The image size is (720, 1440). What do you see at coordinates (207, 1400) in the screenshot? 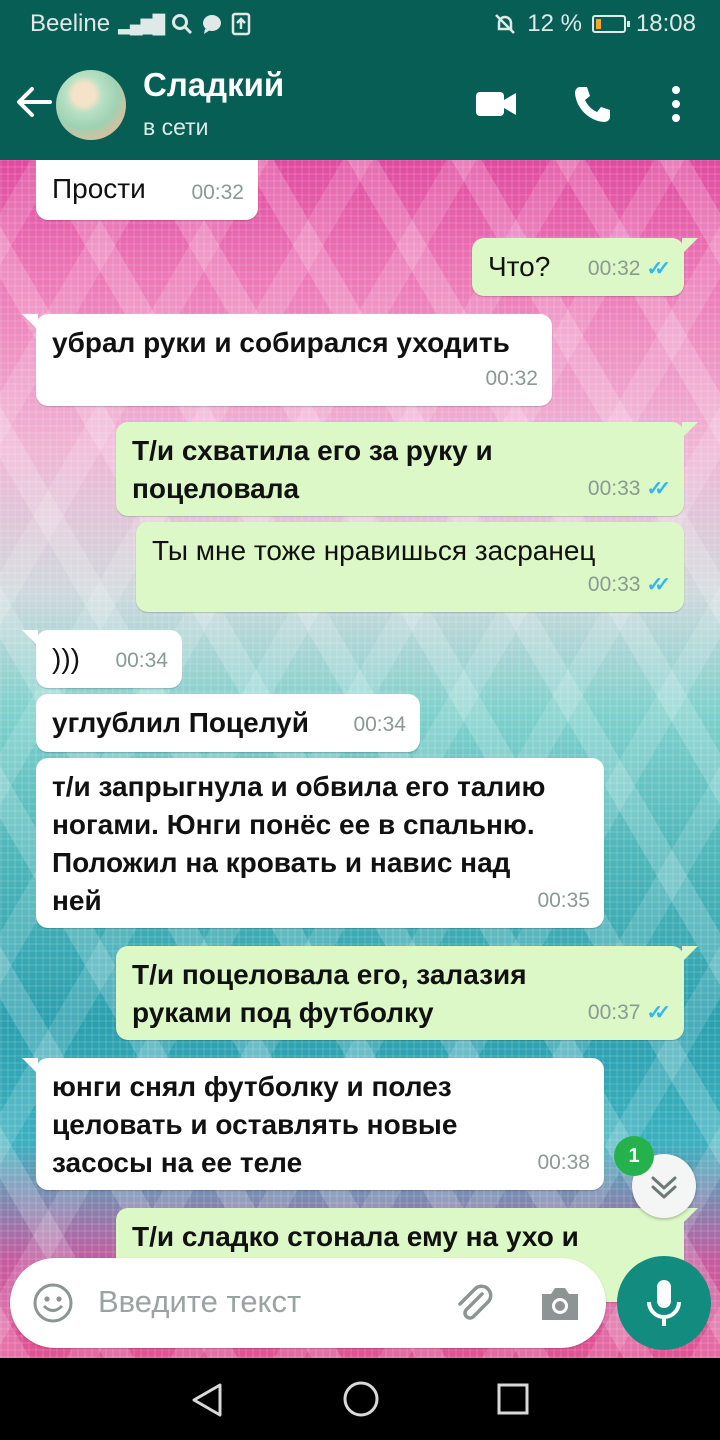
I see `nav-back-icon` at bounding box center [207, 1400].